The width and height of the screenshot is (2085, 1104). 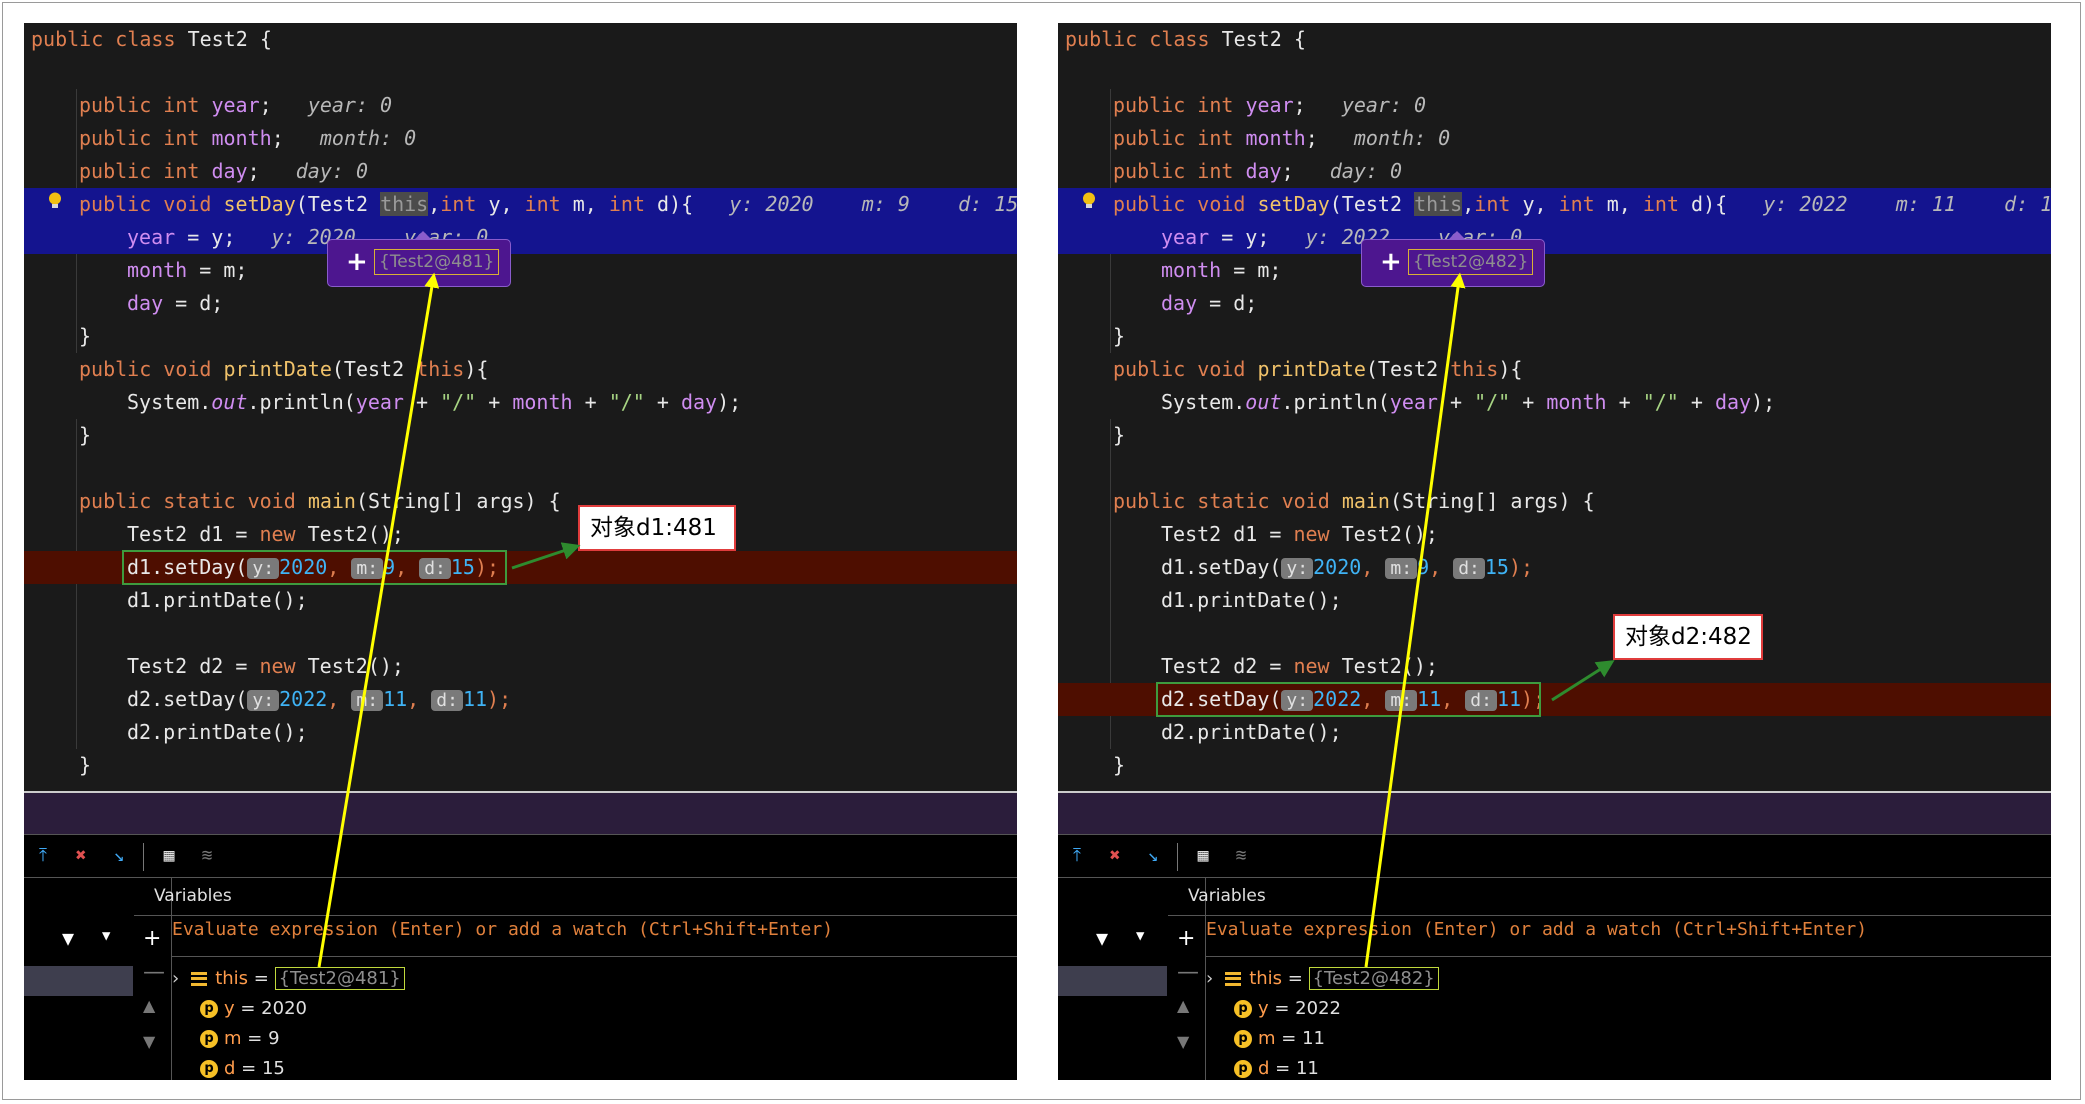 What do you see at coordinates (1322, 979) in the screenshot?
I see `variable-row-this: › this = {Test2@482}` at bounding box center [1322, 979].